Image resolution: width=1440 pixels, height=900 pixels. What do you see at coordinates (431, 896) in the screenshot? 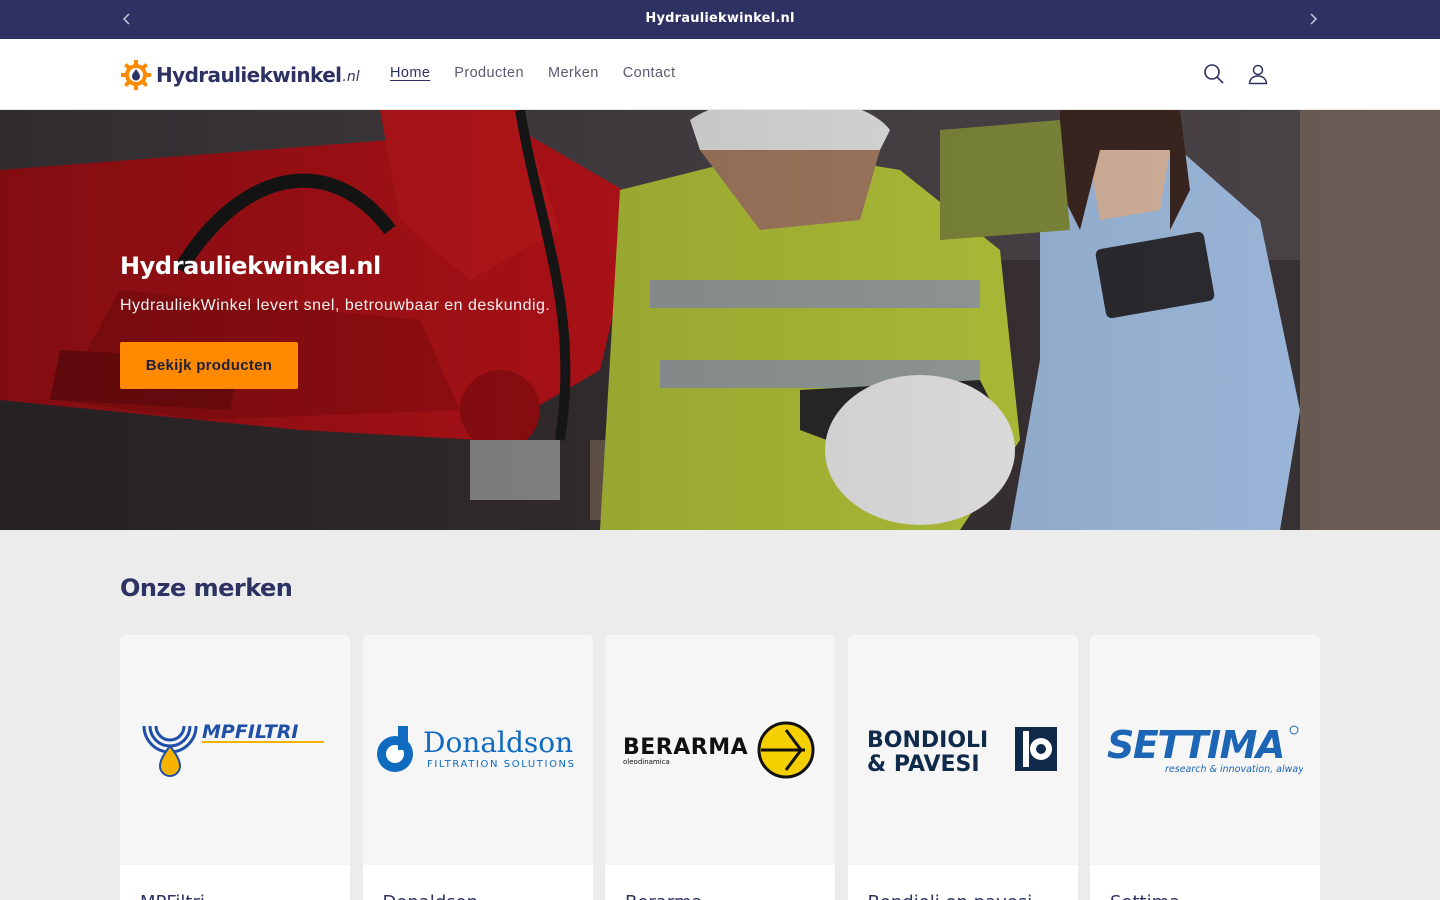
I see `brand-name: Donaldson` at bounding box center [431, 896].